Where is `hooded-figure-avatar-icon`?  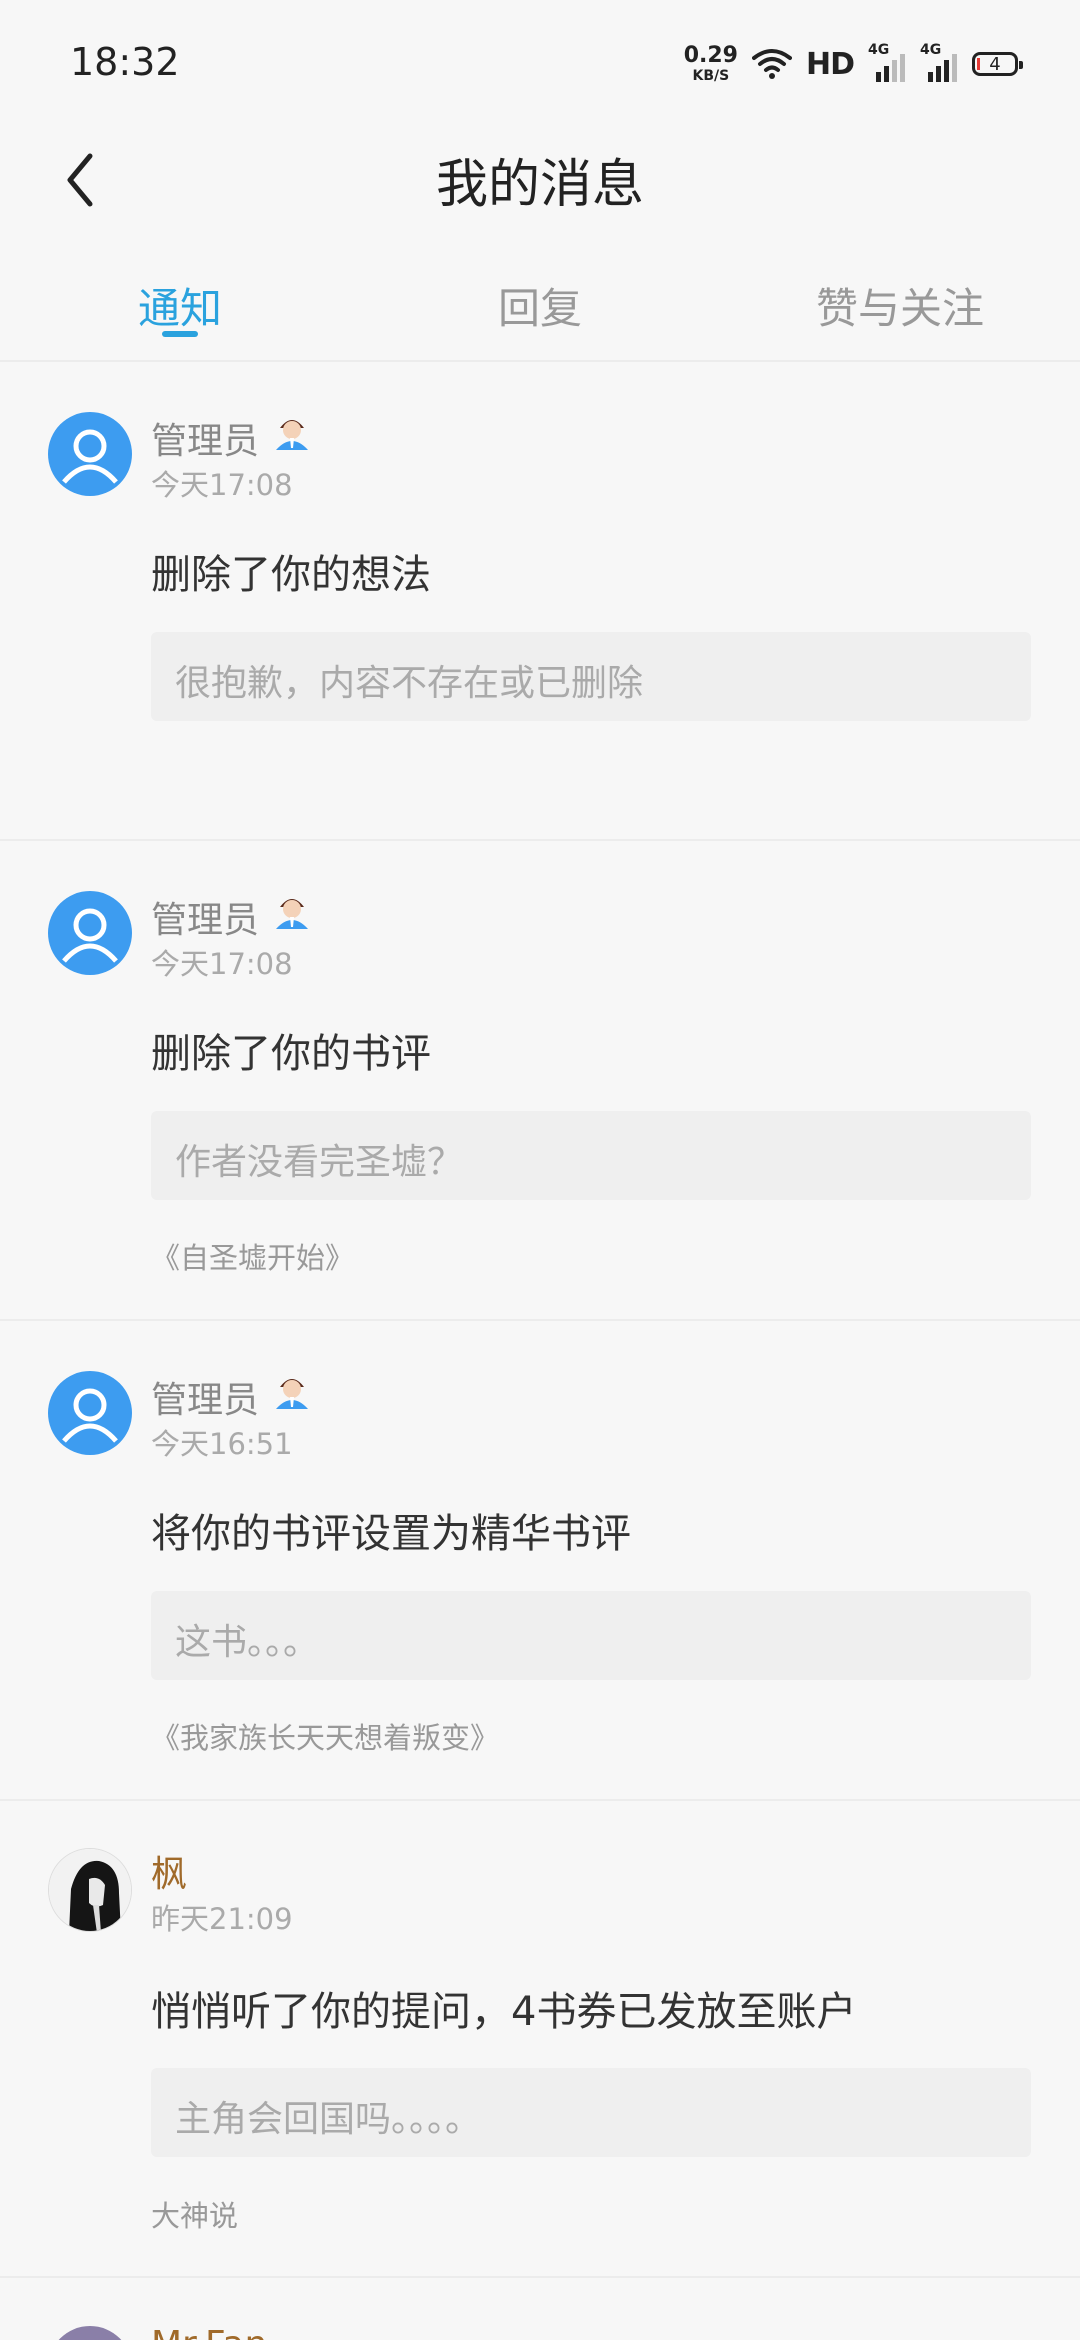
hooded-figure-avatar-icon is located at coordinates (90, 1890).